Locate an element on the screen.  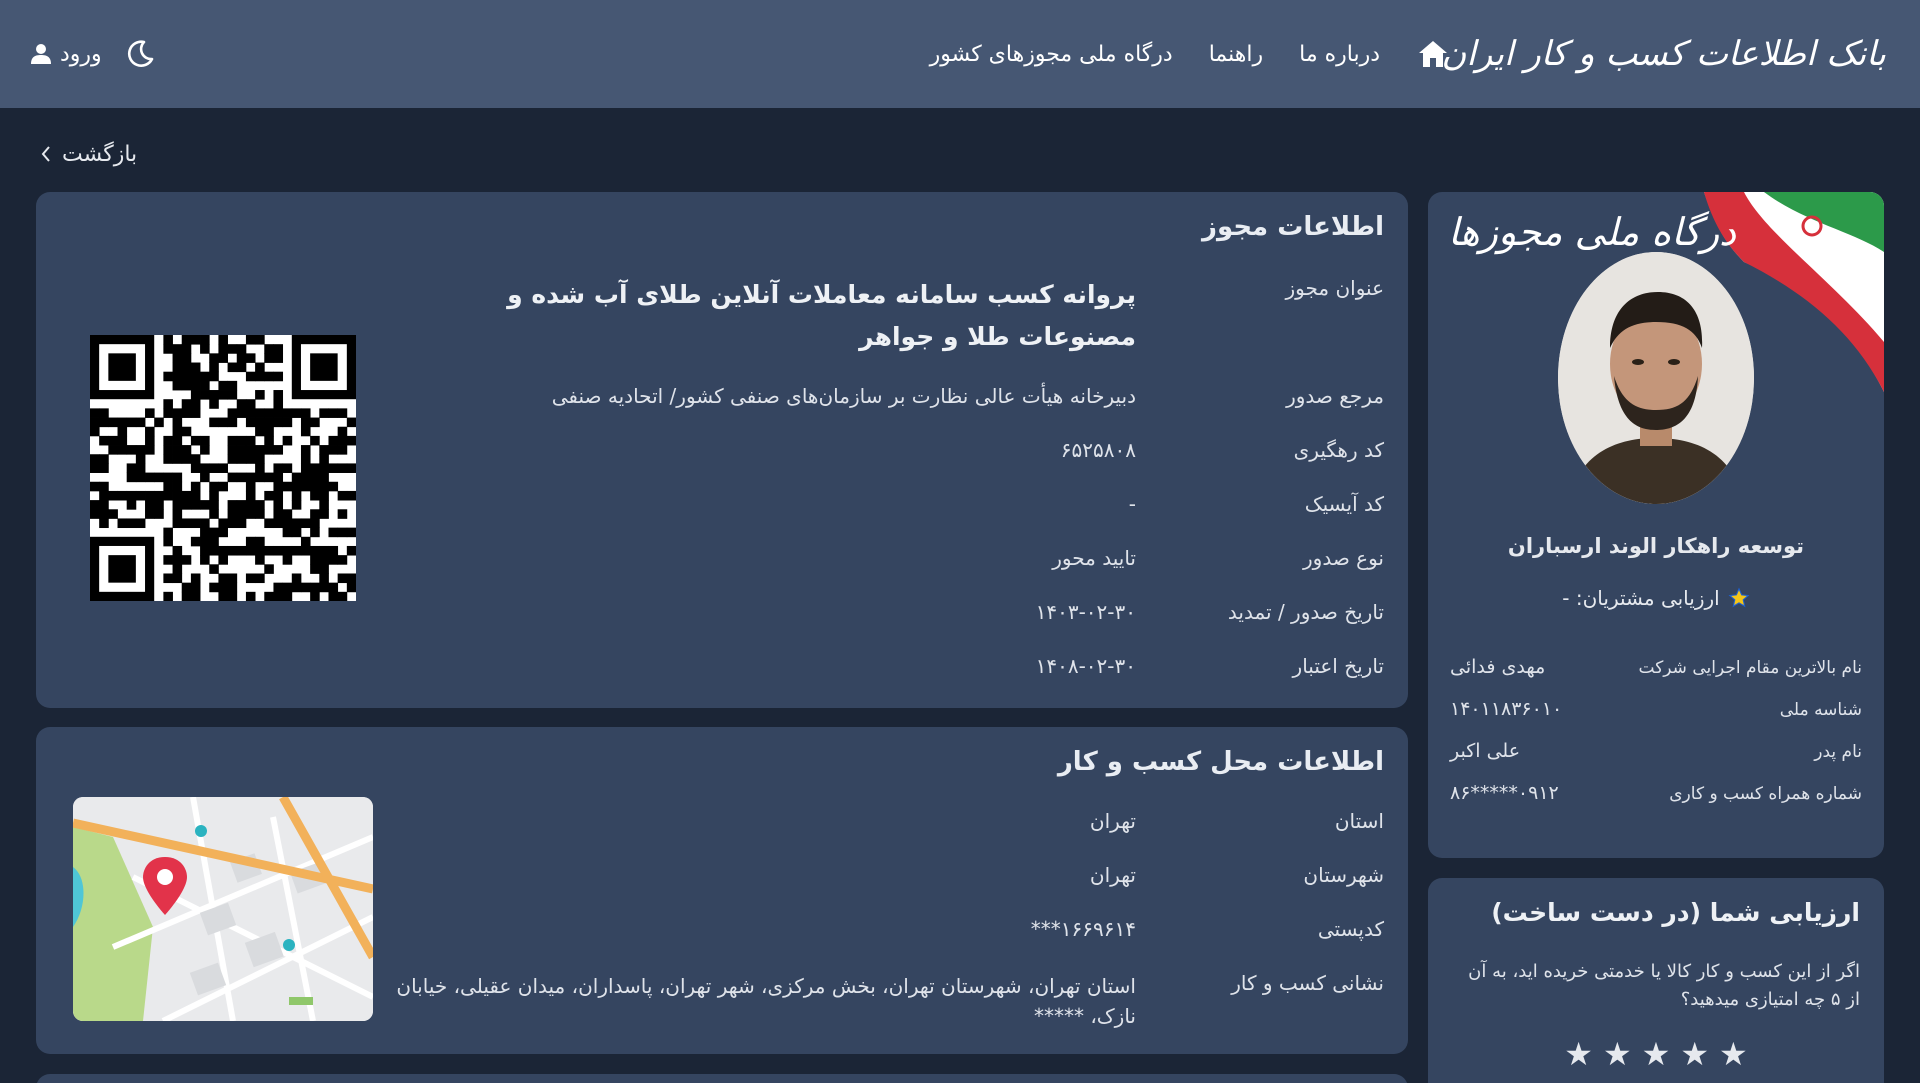
rating-title: ارزیابی شما (در دست ساخت) is located at coordinates (1675, 912).